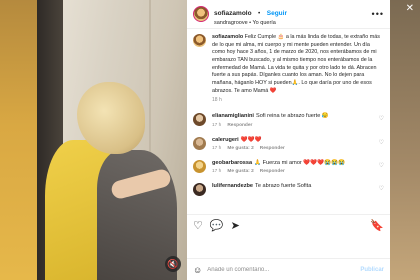  Describe the element at coordinates (288, 247) in the screenshot. I see `likes-row` at that location.